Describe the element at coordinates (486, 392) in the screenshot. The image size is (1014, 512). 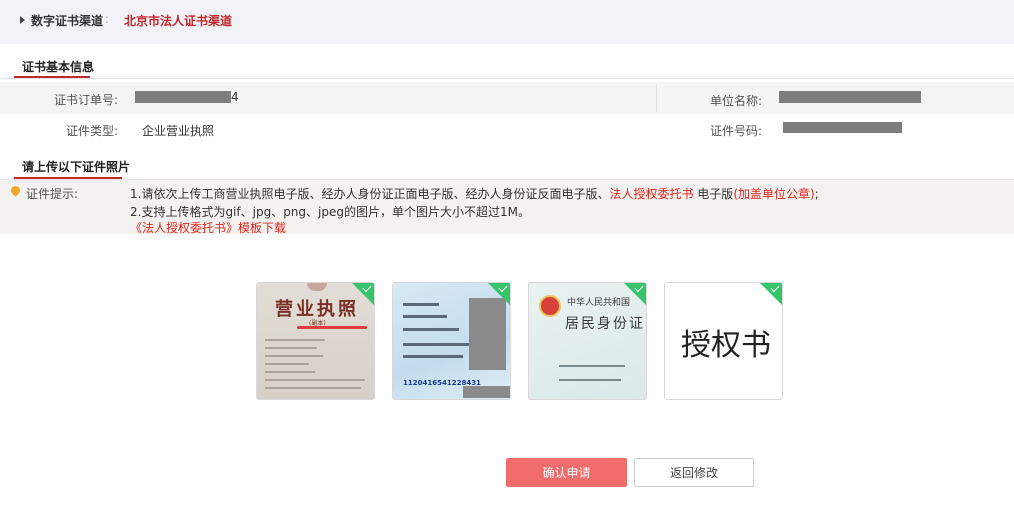
I see `id-number-redacted` at that location.